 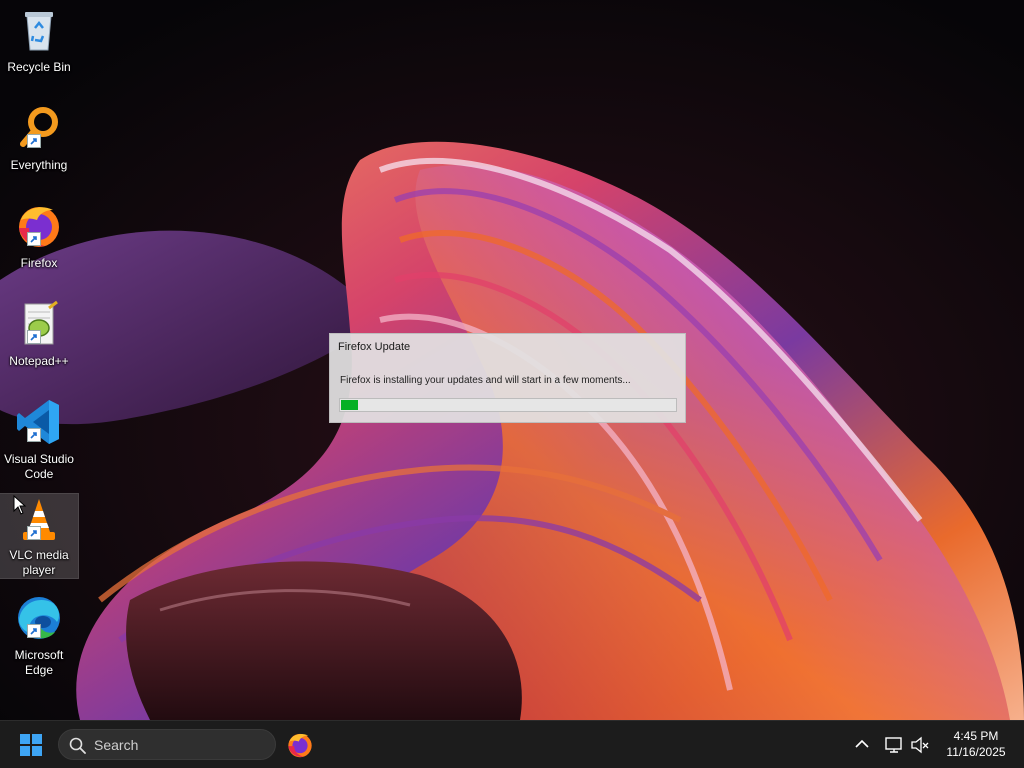 I want to click on clock-time: 4:45 PM, so click(x=976, y=736).